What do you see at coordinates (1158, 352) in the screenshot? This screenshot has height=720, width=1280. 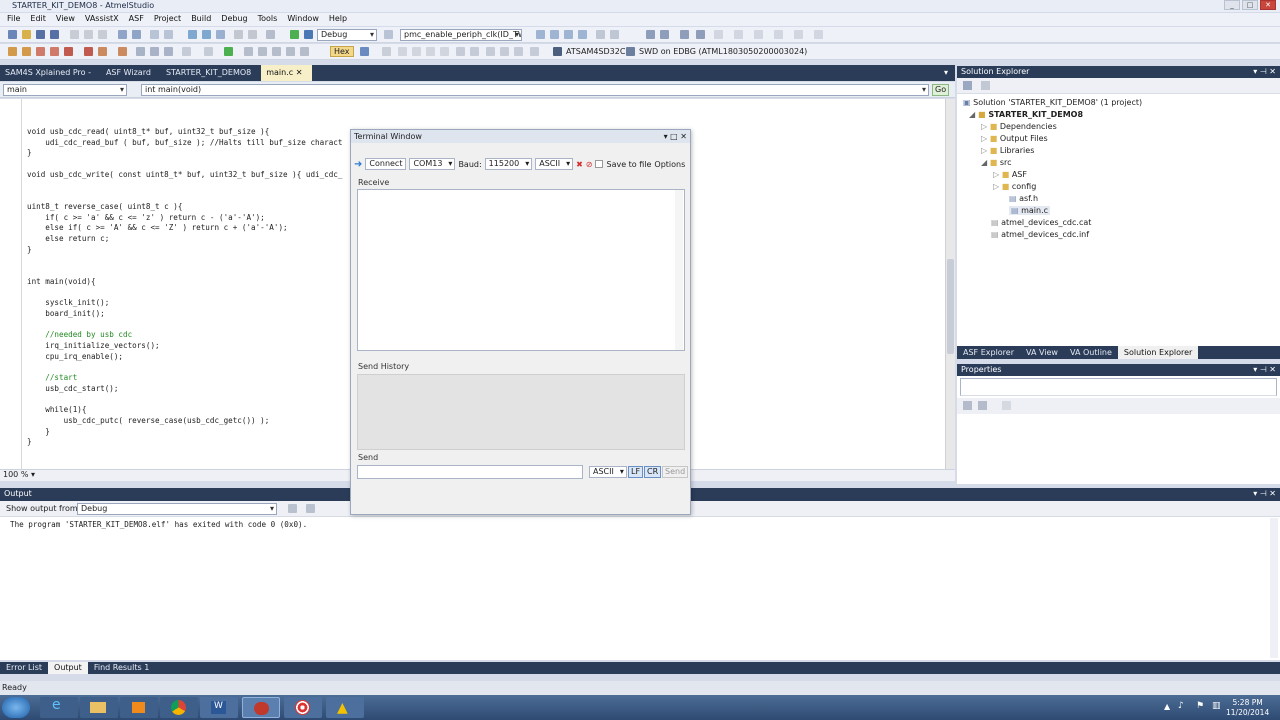 I see `tab-solution-explorer: Solution Explorer` at bounding box center [1158, 352].